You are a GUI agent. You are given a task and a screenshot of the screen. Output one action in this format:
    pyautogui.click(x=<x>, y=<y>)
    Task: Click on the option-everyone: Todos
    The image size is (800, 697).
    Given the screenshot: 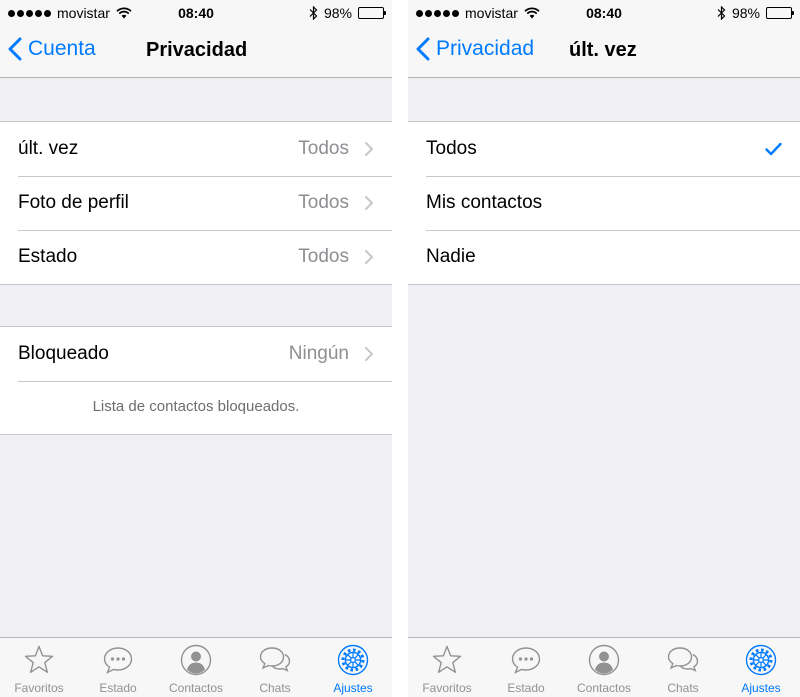 What is the action you would take?
    pyautogui.click(x=604, y=149)
    